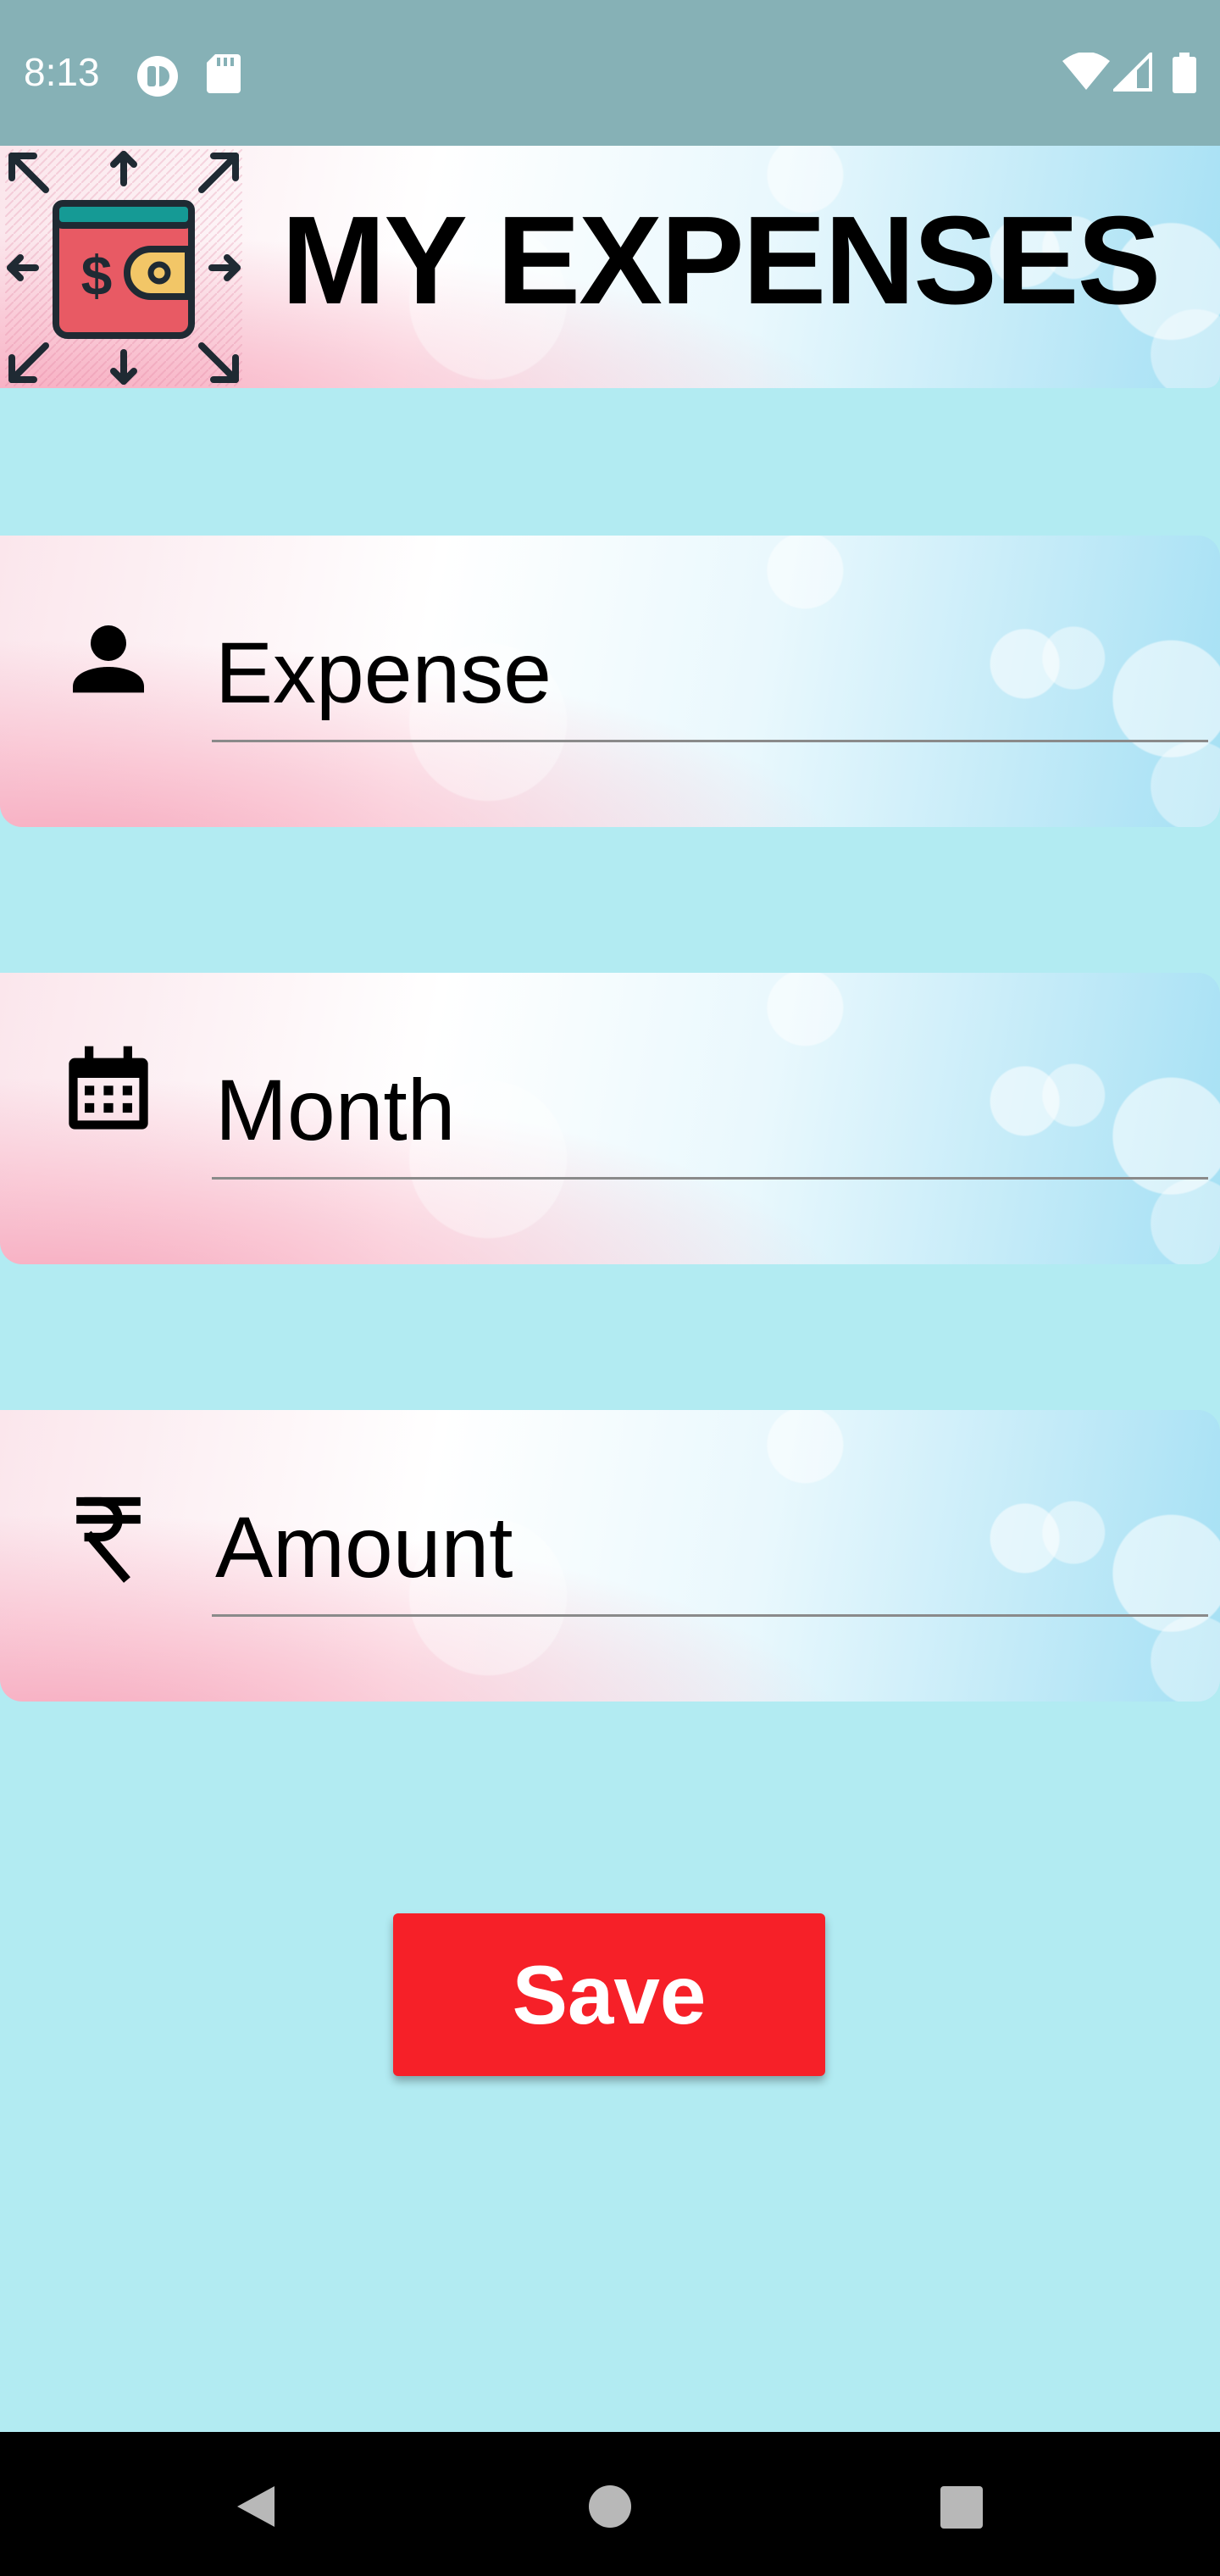 This screenshot has width=1220, height=2576. What do you see at coordinates (710, 1549) in the screenshot?
I see `amount-input` at bounding box center [710, 1549].